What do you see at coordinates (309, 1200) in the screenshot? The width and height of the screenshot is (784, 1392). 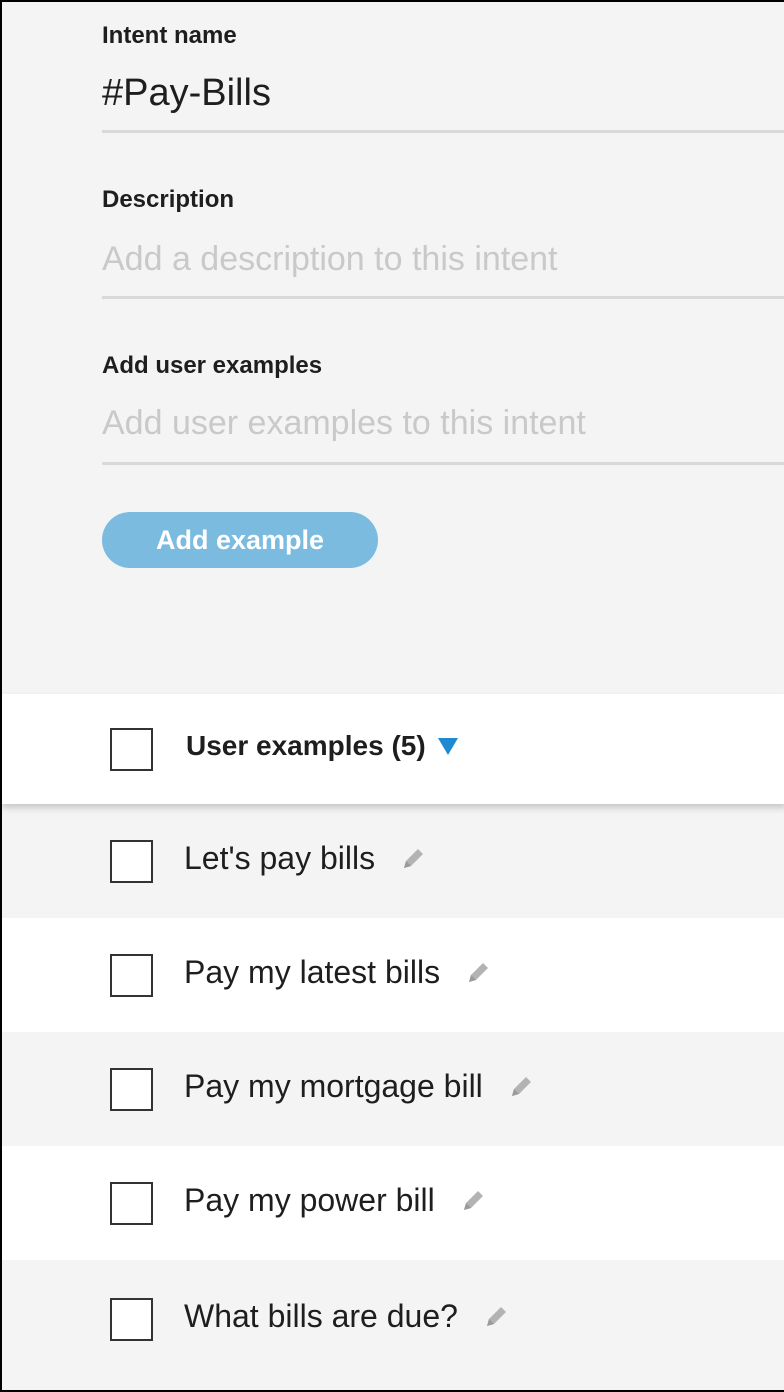 I see `example-text: Pay my power bill` at bounding box center [309, 1200].